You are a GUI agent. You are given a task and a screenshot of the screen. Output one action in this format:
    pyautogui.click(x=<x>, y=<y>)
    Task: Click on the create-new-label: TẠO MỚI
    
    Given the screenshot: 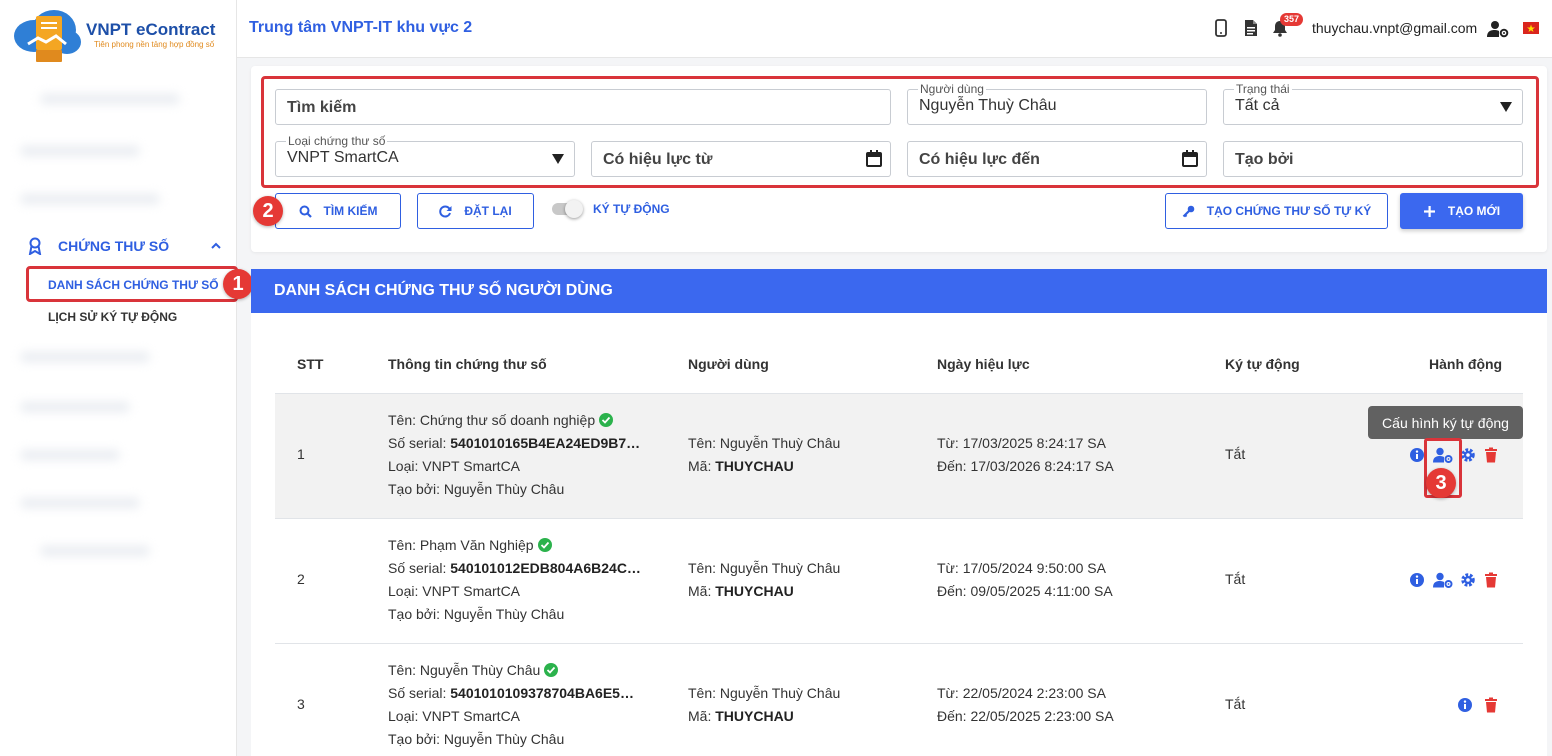 What is the action you would take?
    pyautogui.click(x=1474, y=211)
    